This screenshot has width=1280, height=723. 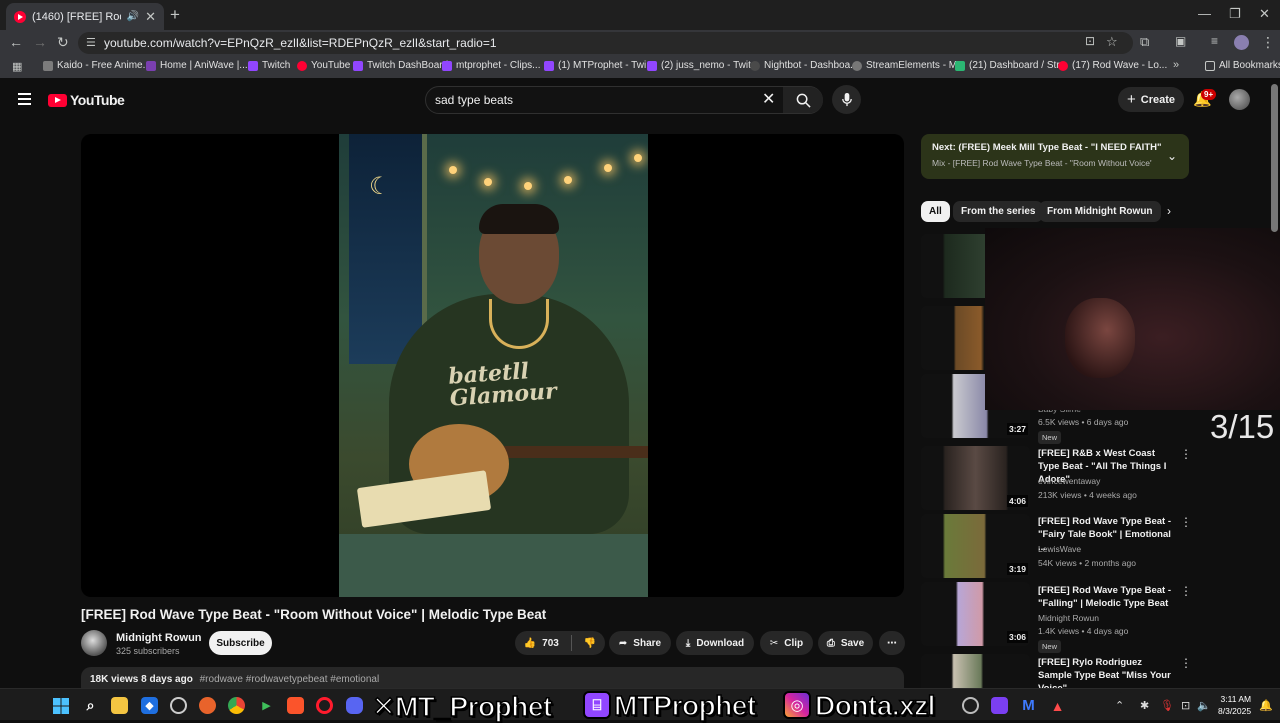 What do you see at coordinates (1239, 99) in the screenshot?
I see `avatar` at bounding box center [1239, 99].